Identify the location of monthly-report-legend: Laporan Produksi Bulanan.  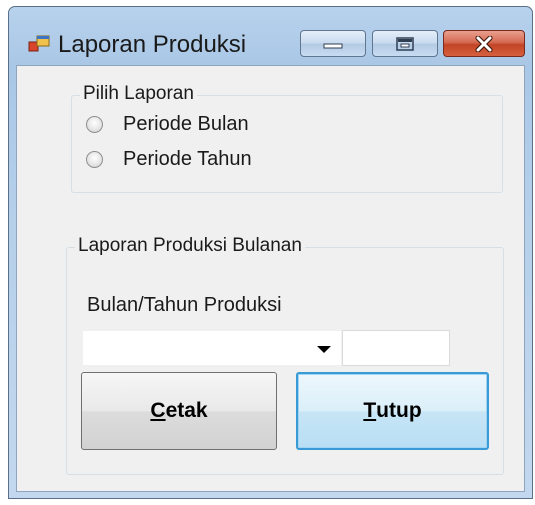
(190, 246).